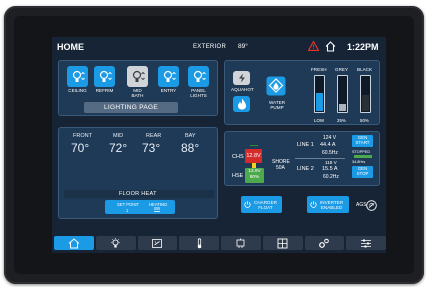  I want to click on gen-stop-button: GEN STOP, so click(362, 172).